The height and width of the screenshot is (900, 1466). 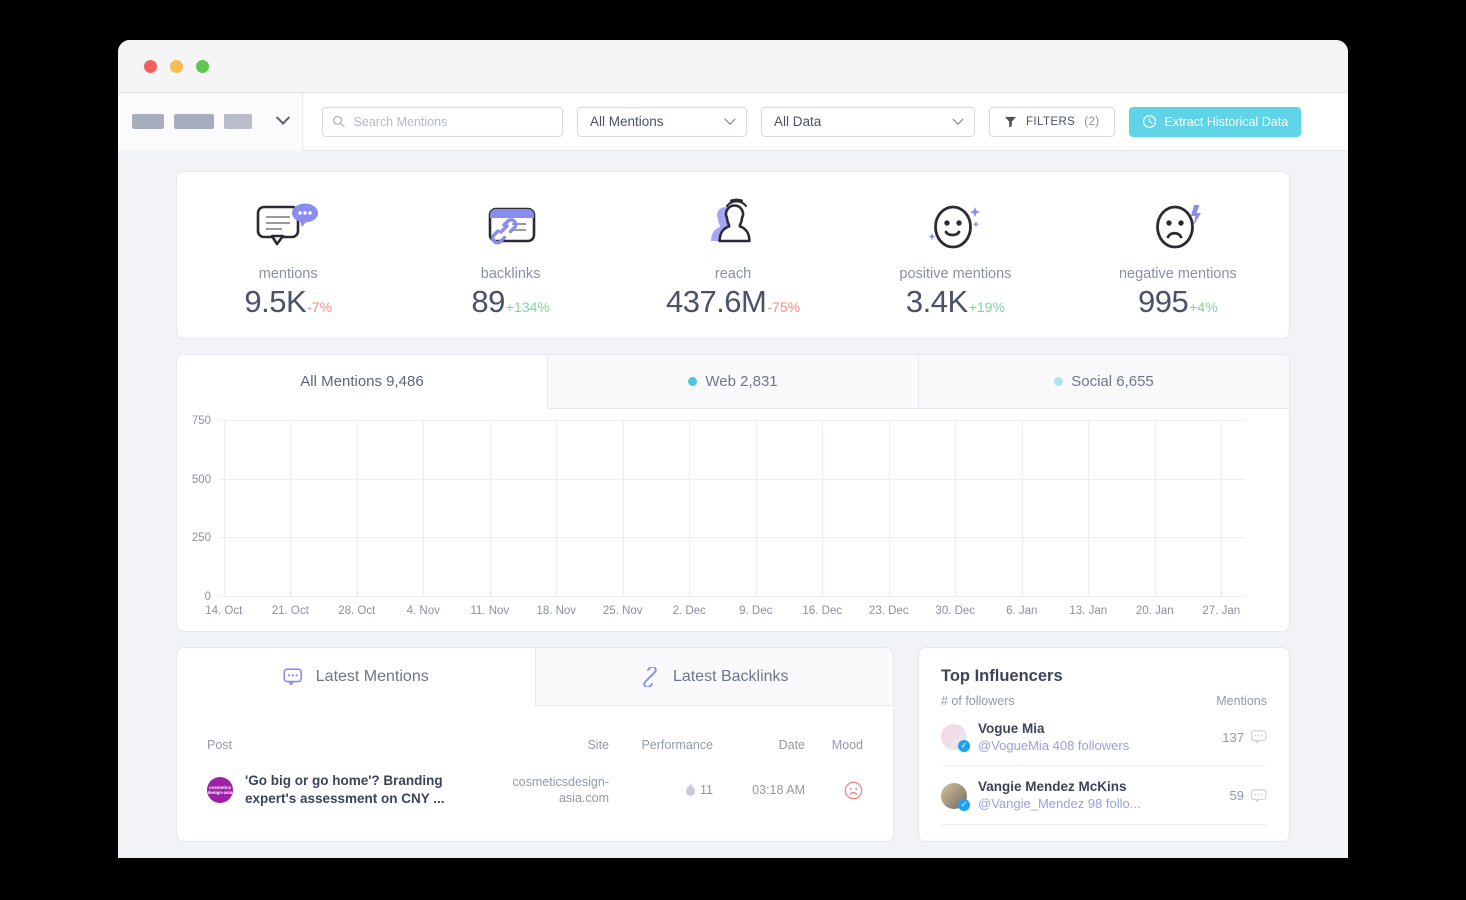 I want to click on tab-web: Web 2,831, so click(x=732, y=382).